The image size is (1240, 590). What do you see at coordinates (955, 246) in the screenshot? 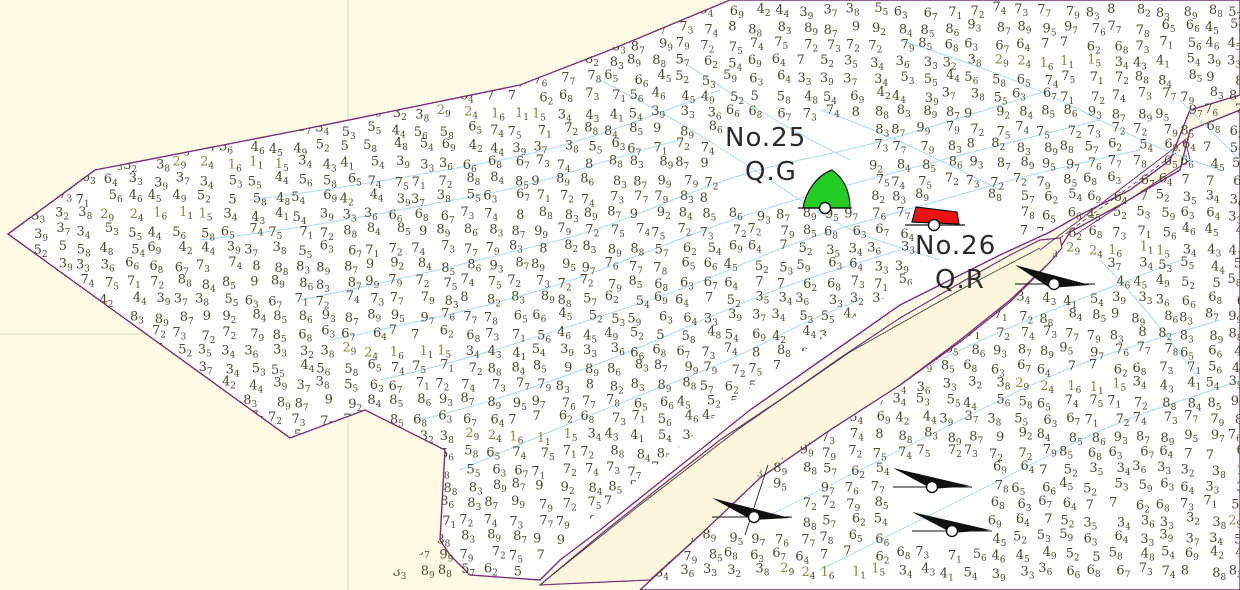
I see `buoy-name-label: No.26` at bounding box center [955, 246].